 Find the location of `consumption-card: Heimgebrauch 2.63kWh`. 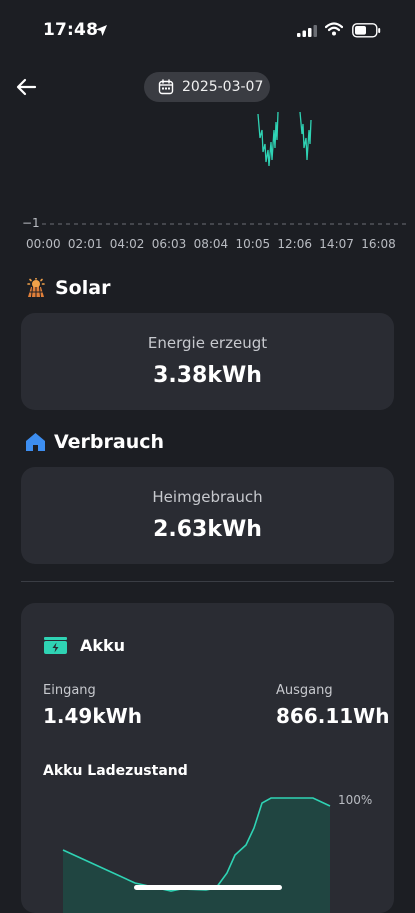

consumption-card: Heimgebrauch 2.63kWh is located at coordinates (207, 515).